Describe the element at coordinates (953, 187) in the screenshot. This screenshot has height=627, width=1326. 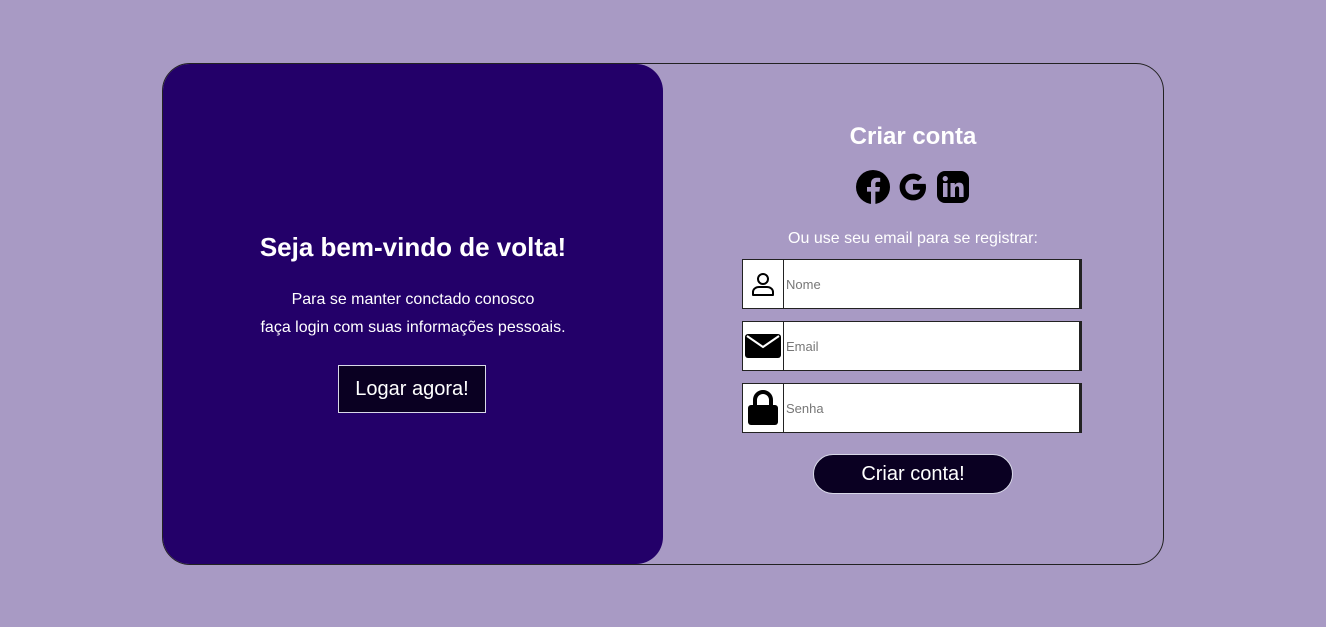
I see `linkedin-icon` at that location.